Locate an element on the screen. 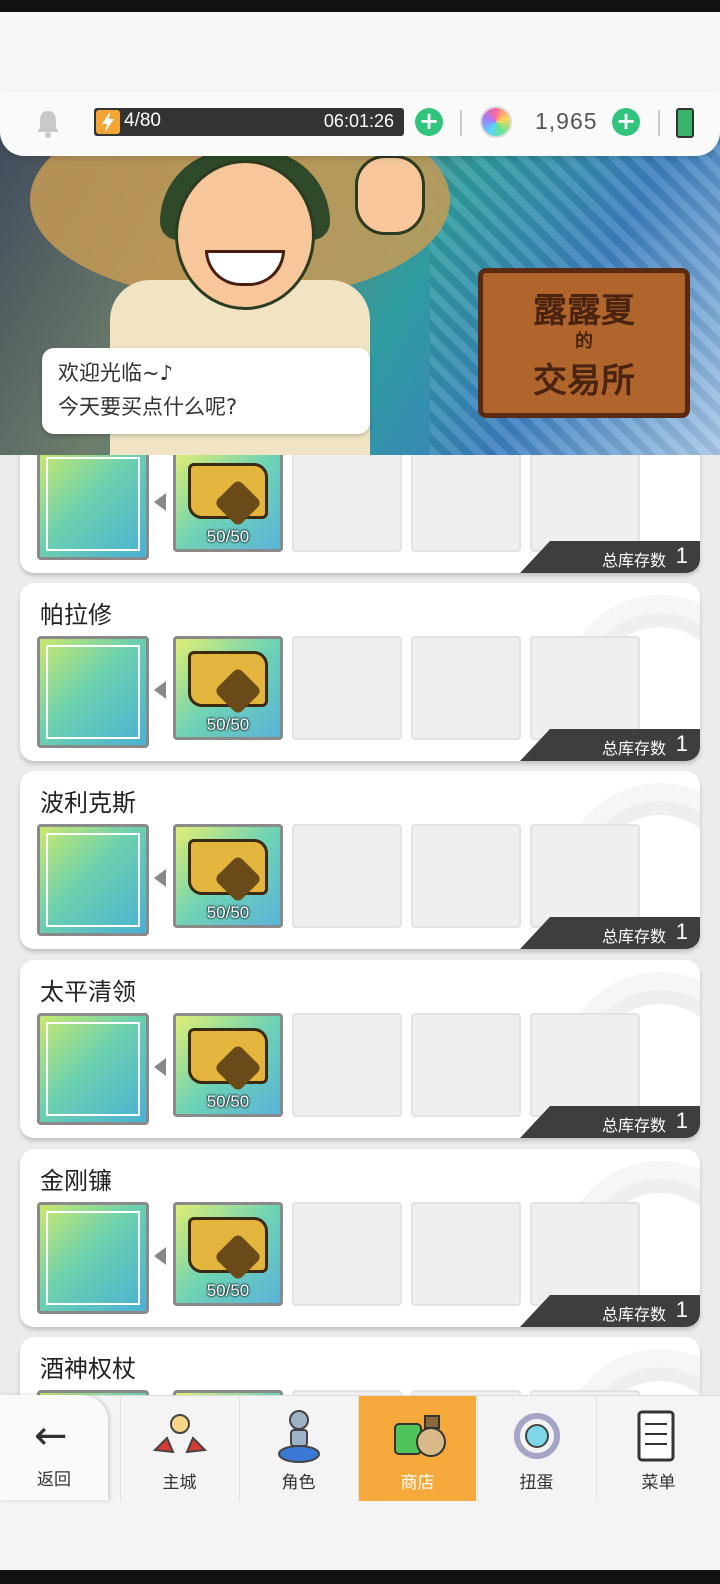  list-item: 太平清领 50/50 总库存数 1 is located at coordinates (360, 1049).